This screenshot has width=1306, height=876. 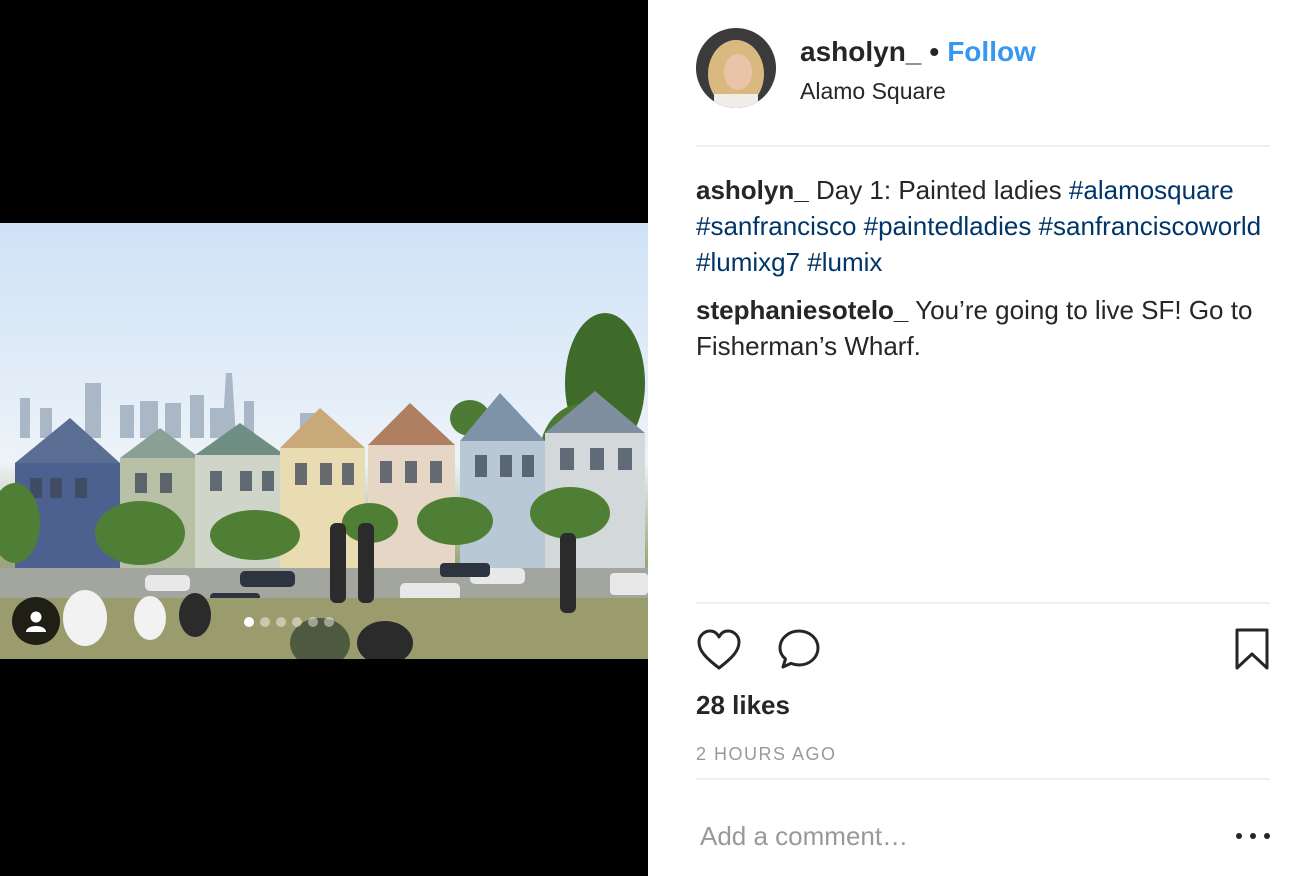 I want to click on more-options-button, so click(x=1253, y=836).